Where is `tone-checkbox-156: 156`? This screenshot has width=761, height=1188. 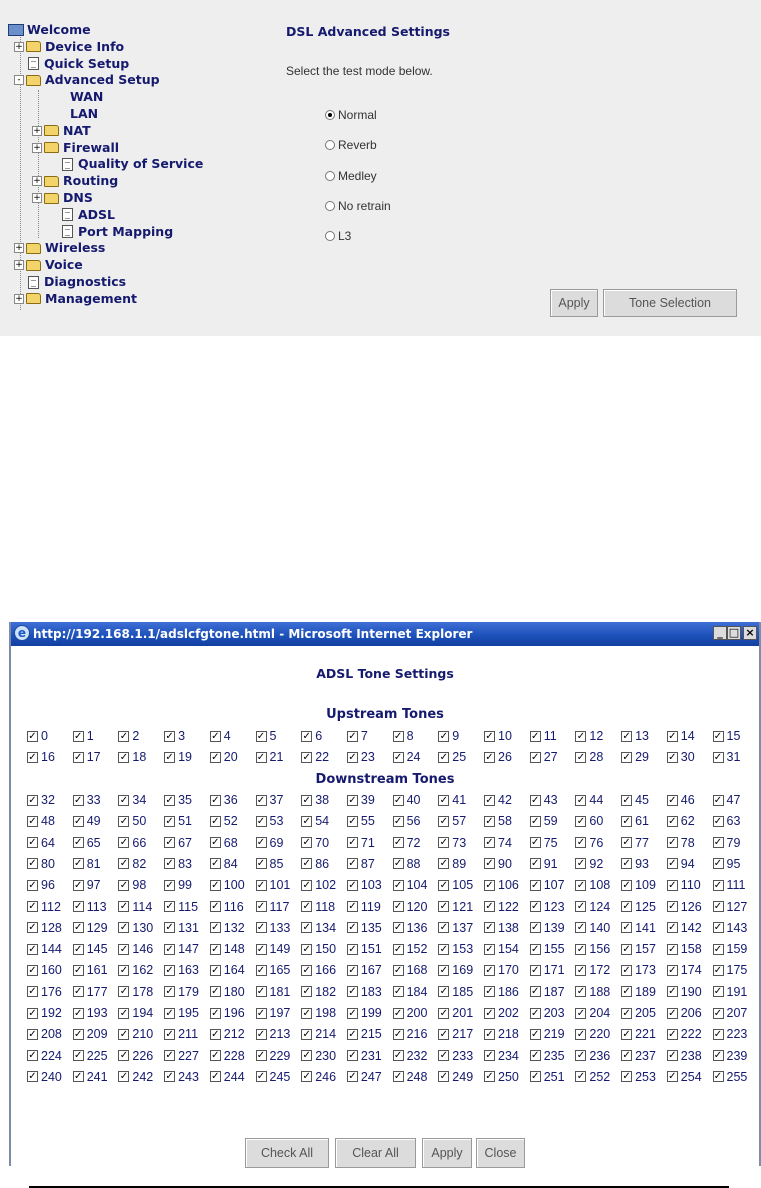 tone-checkbox-156: 156 is located at coordinates (592, 949).